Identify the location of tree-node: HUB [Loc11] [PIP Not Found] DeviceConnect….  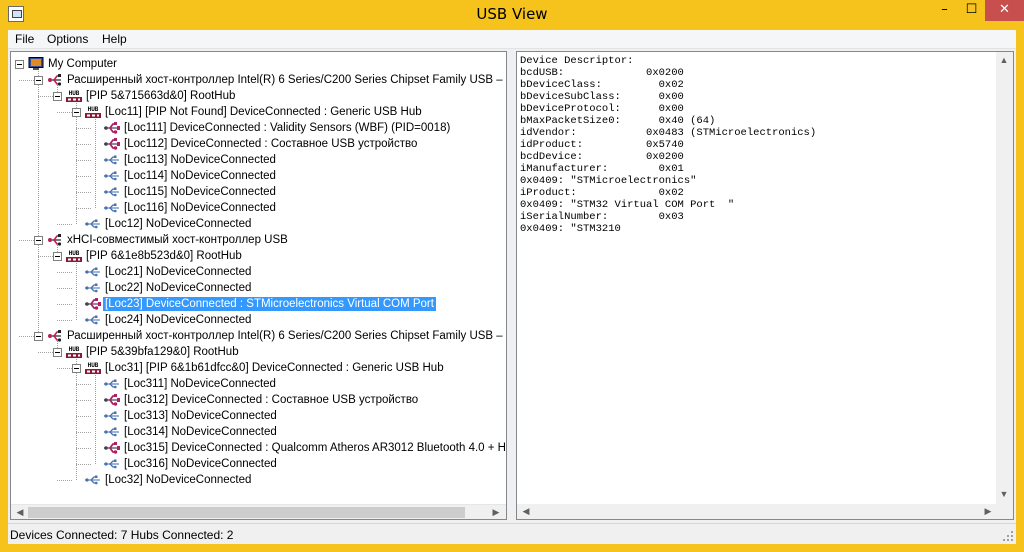
(258, 112).